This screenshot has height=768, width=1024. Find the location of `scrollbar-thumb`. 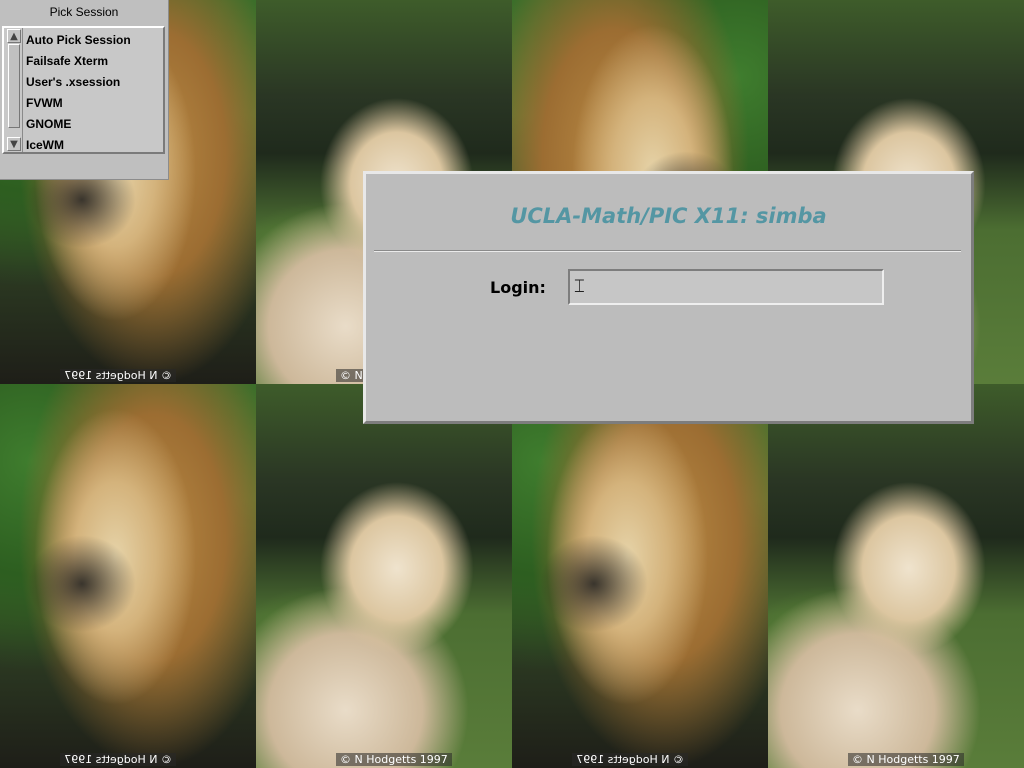

scrollbar-thumb is located at coordinates (14, 86).